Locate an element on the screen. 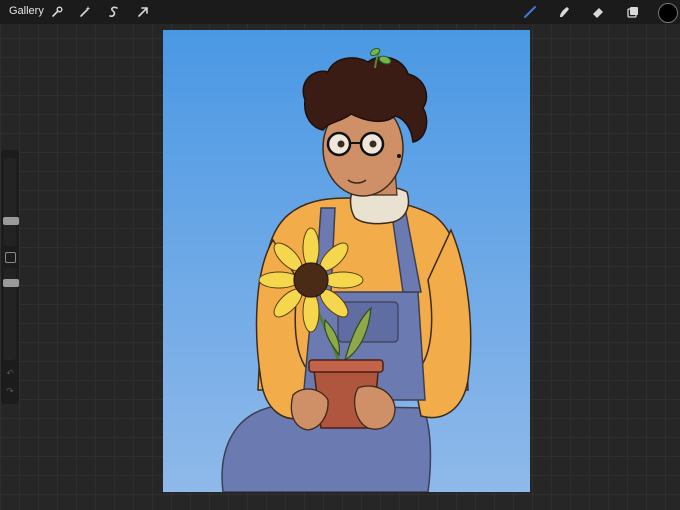 The image size is (680, 510). wrench-icon is located at coordinates (57, 11).